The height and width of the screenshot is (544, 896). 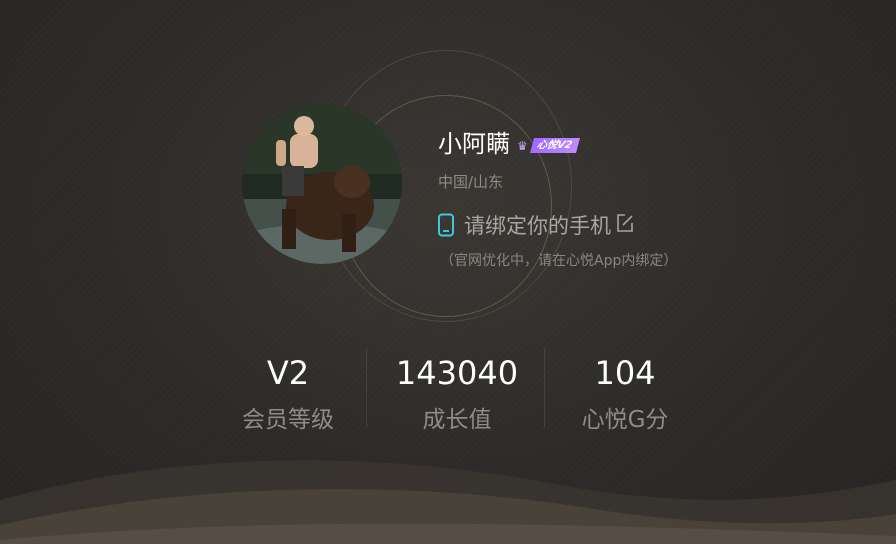 I want to click on bind-phone-link: 请绑定你的手机, so click(x=535, y=225).